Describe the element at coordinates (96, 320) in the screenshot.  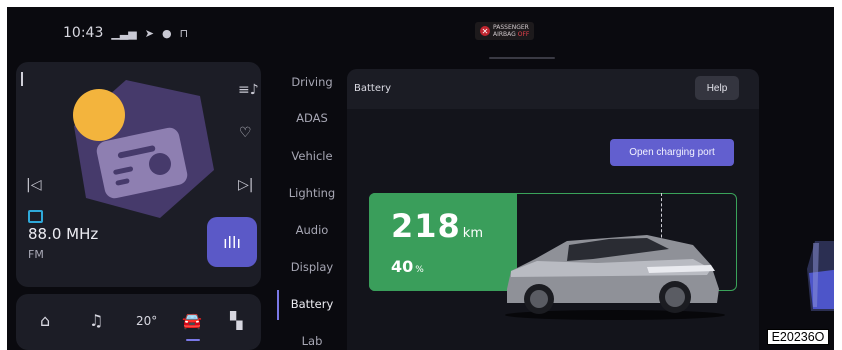
I see `music-icon: ♫` at that location.